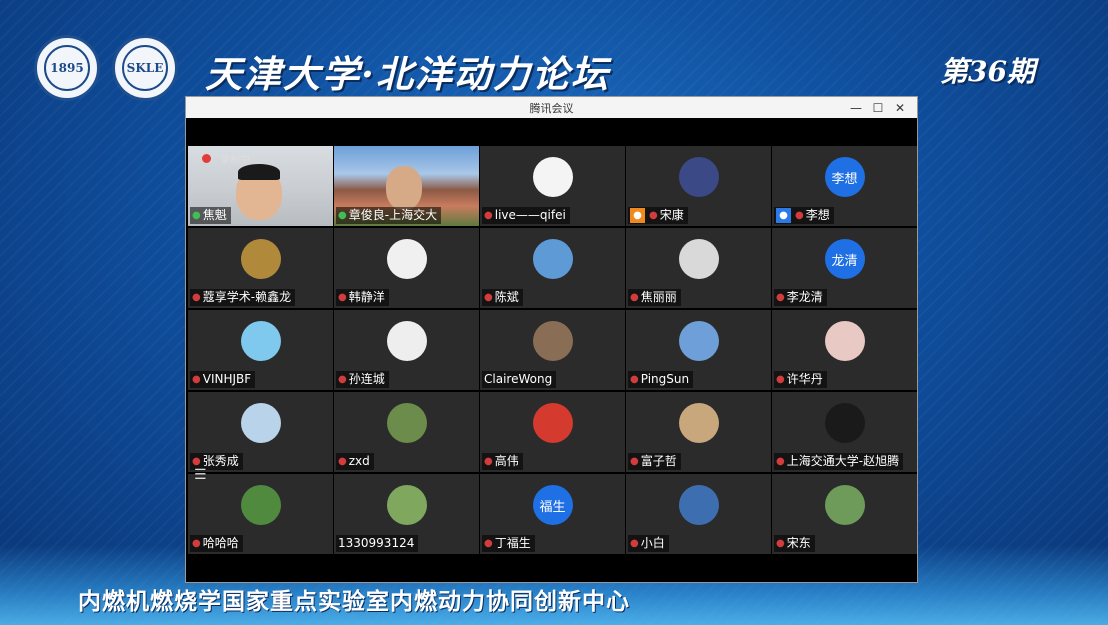 Image resolution: width=1108 pixels, height=625 pixels. Describe the element at coordinates (393, 215) in the screenshot. I see `participant-name: 章俊良-上海交大` at that location.